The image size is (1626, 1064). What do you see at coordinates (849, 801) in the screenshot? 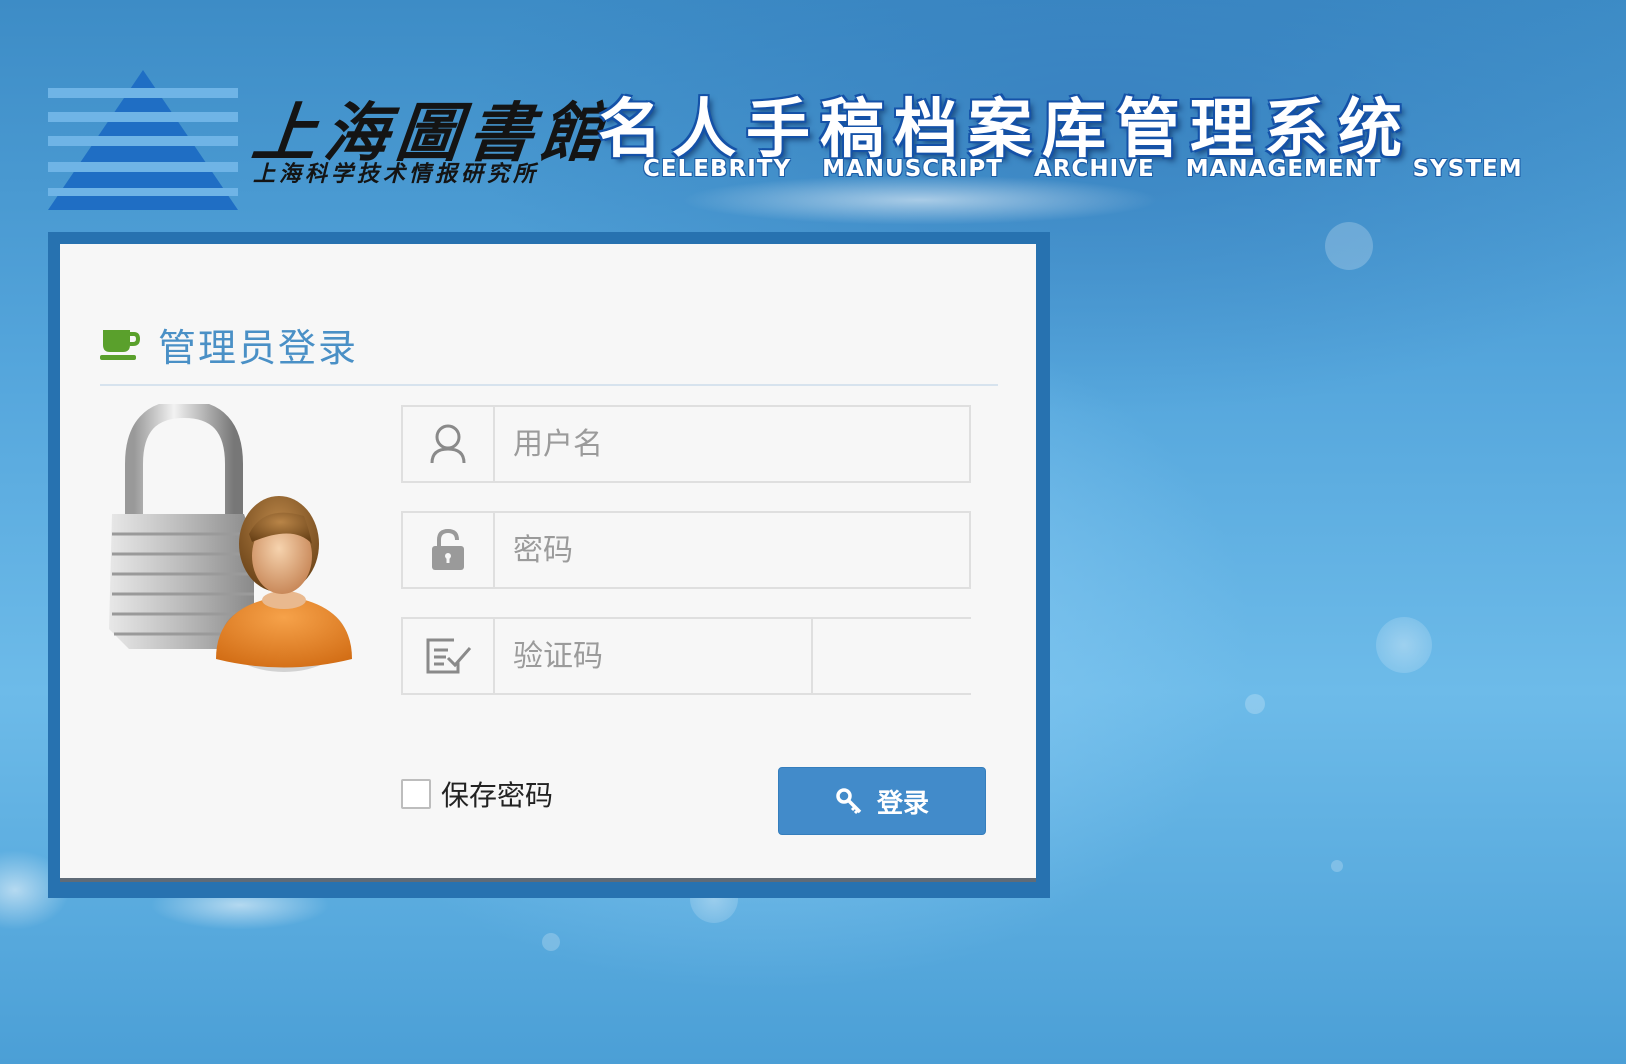
I see `key-icon` at bounding box center [849, 801].